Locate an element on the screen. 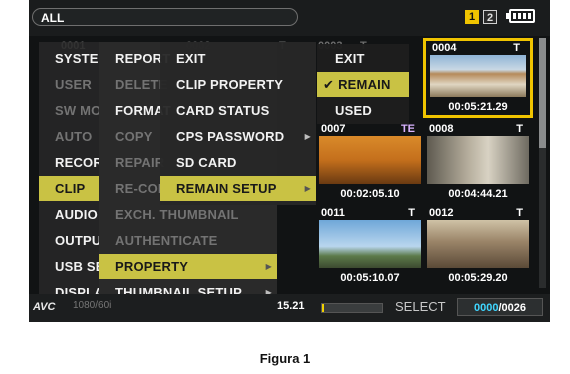 The height and width of the screenshot is (374, 570). menu-item-audio: AUDIO is located at coordinates (69, 214).